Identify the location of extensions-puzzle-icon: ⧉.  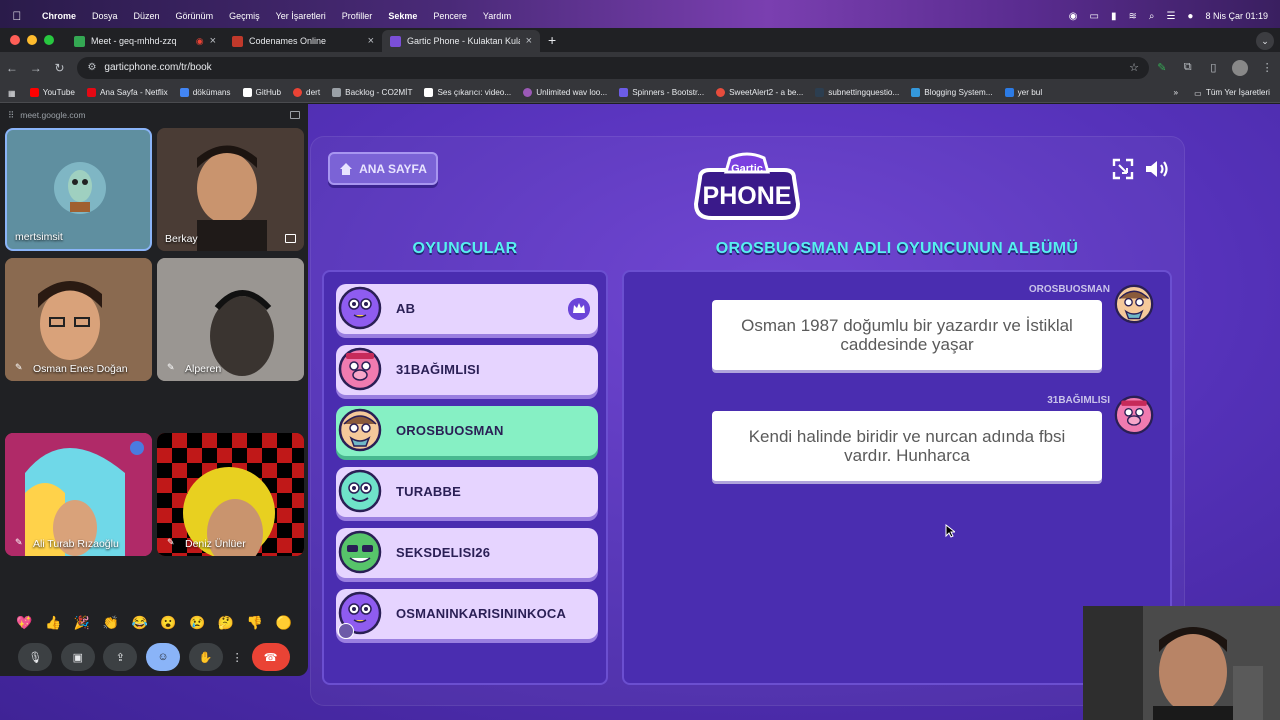
(1188, 67).